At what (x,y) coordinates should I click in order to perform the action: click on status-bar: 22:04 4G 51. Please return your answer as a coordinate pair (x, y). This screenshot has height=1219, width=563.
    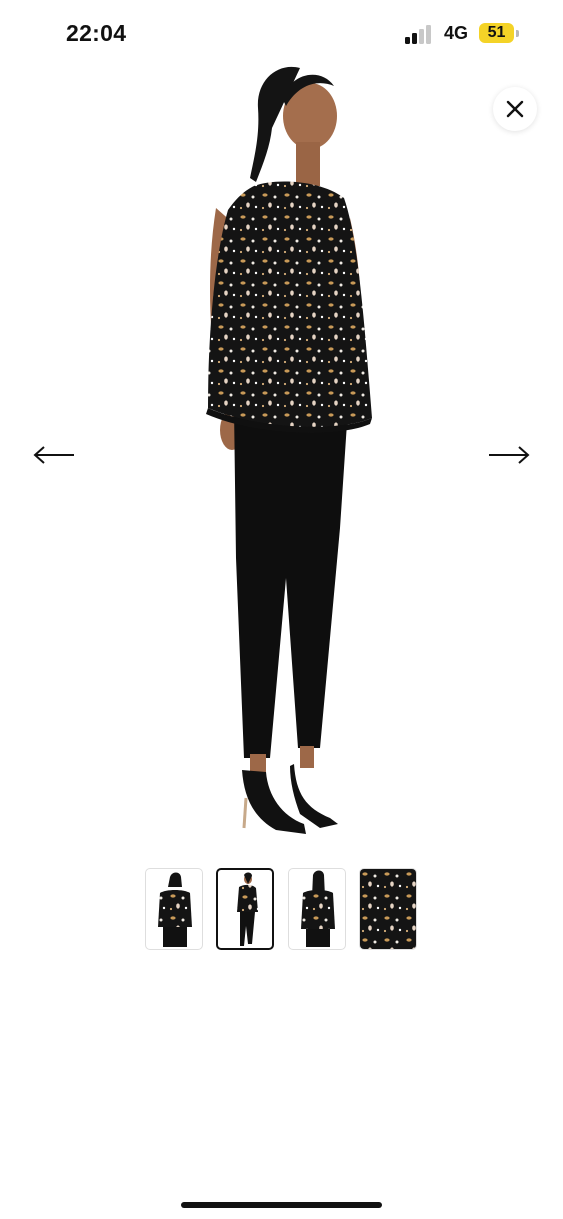
    Looking at the image, I should click on (281, 32).